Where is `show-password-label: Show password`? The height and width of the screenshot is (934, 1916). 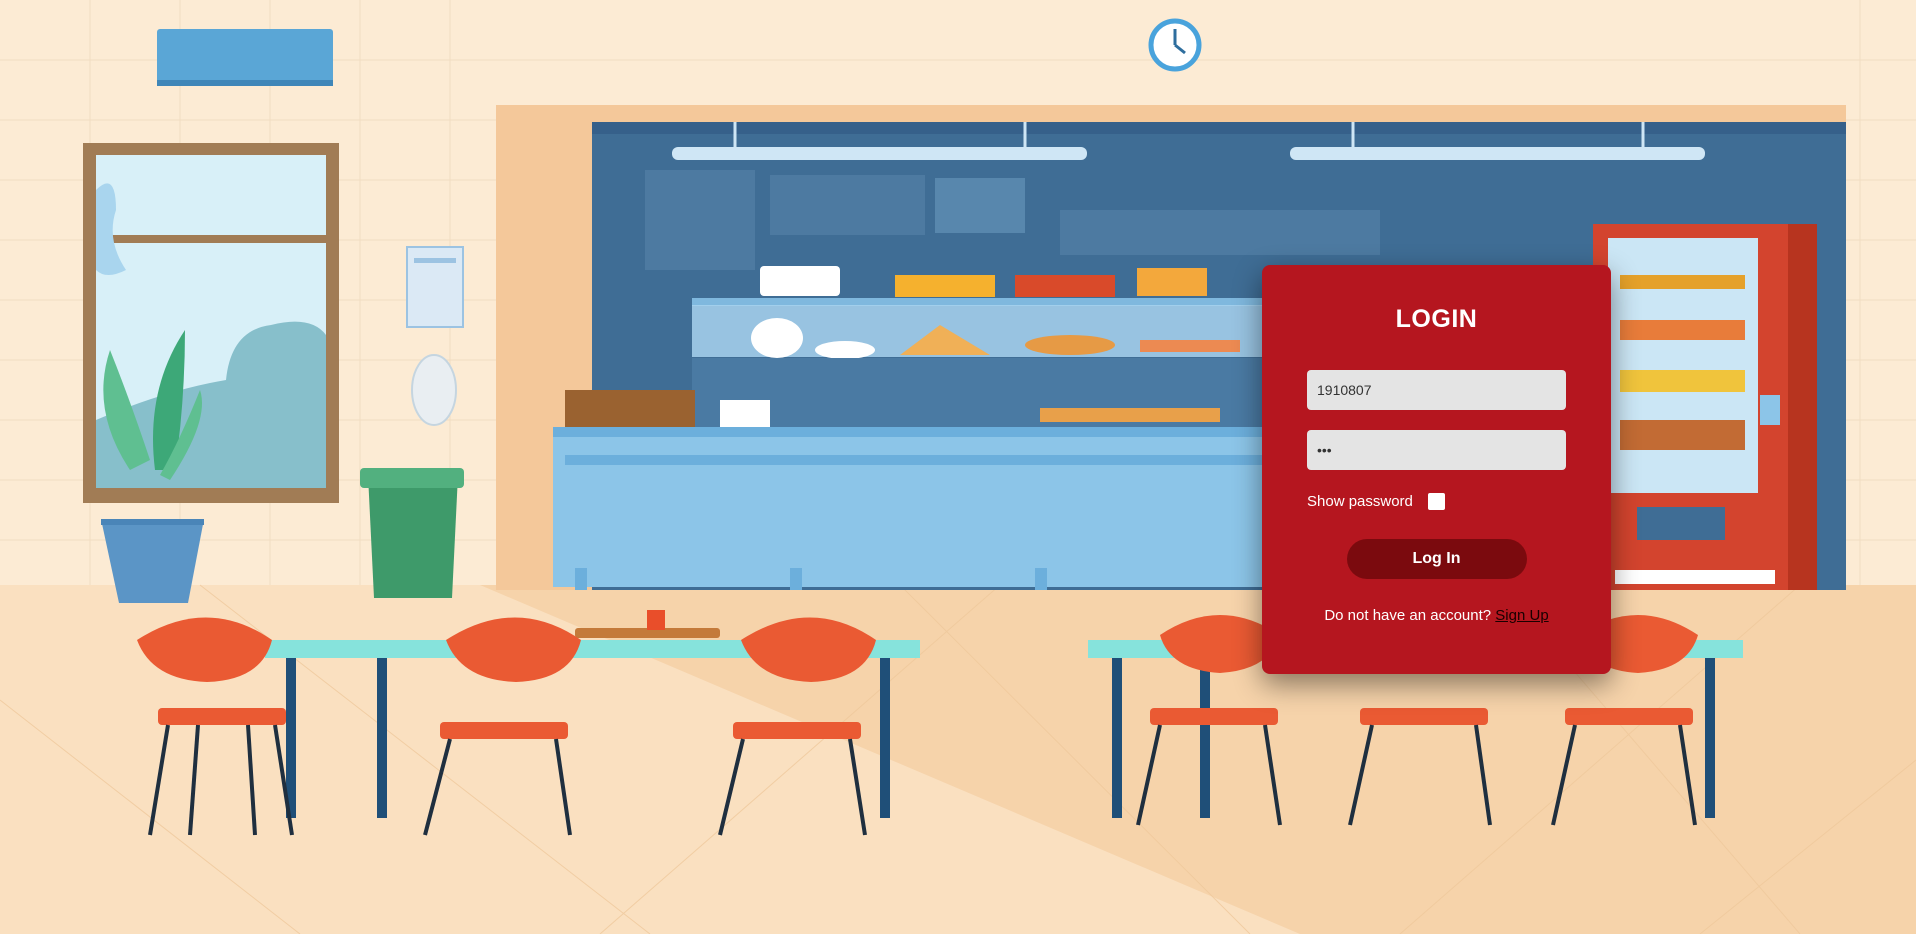
show-password-label: Show password is located at coordinates (1360, 501).